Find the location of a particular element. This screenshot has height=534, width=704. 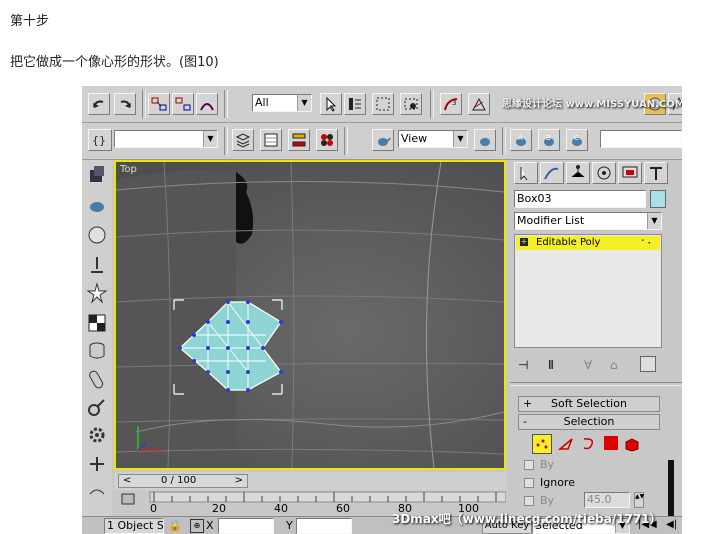

selection-filter-dropdown: All ▼ is located at coordinates (282, 103).